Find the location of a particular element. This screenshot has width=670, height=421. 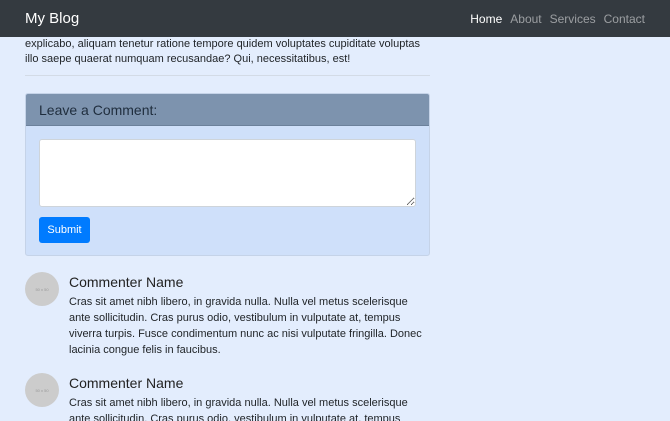

nav-services: Services is located at coordinates (573, 19).